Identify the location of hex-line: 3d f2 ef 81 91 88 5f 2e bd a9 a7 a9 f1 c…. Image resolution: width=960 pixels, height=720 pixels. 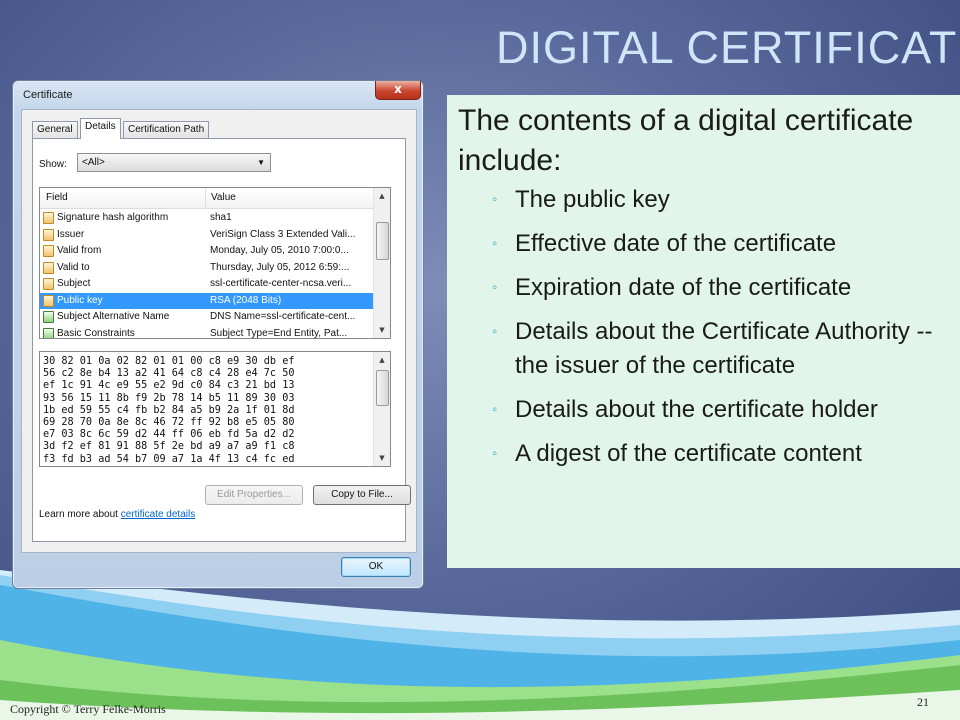
(169, 447).